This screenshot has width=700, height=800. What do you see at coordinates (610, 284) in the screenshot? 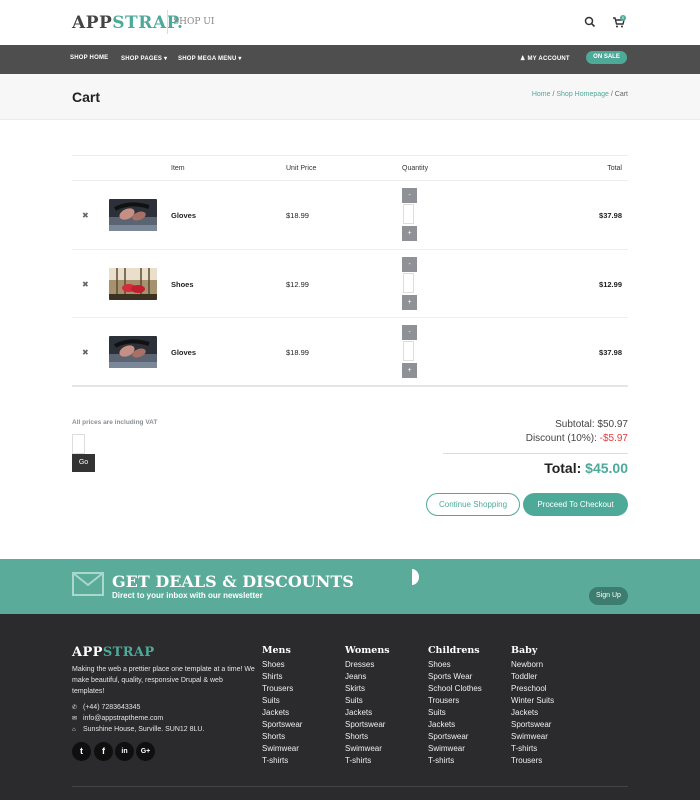
I see `row-total: $12.99` at bounding box center [610, 284].